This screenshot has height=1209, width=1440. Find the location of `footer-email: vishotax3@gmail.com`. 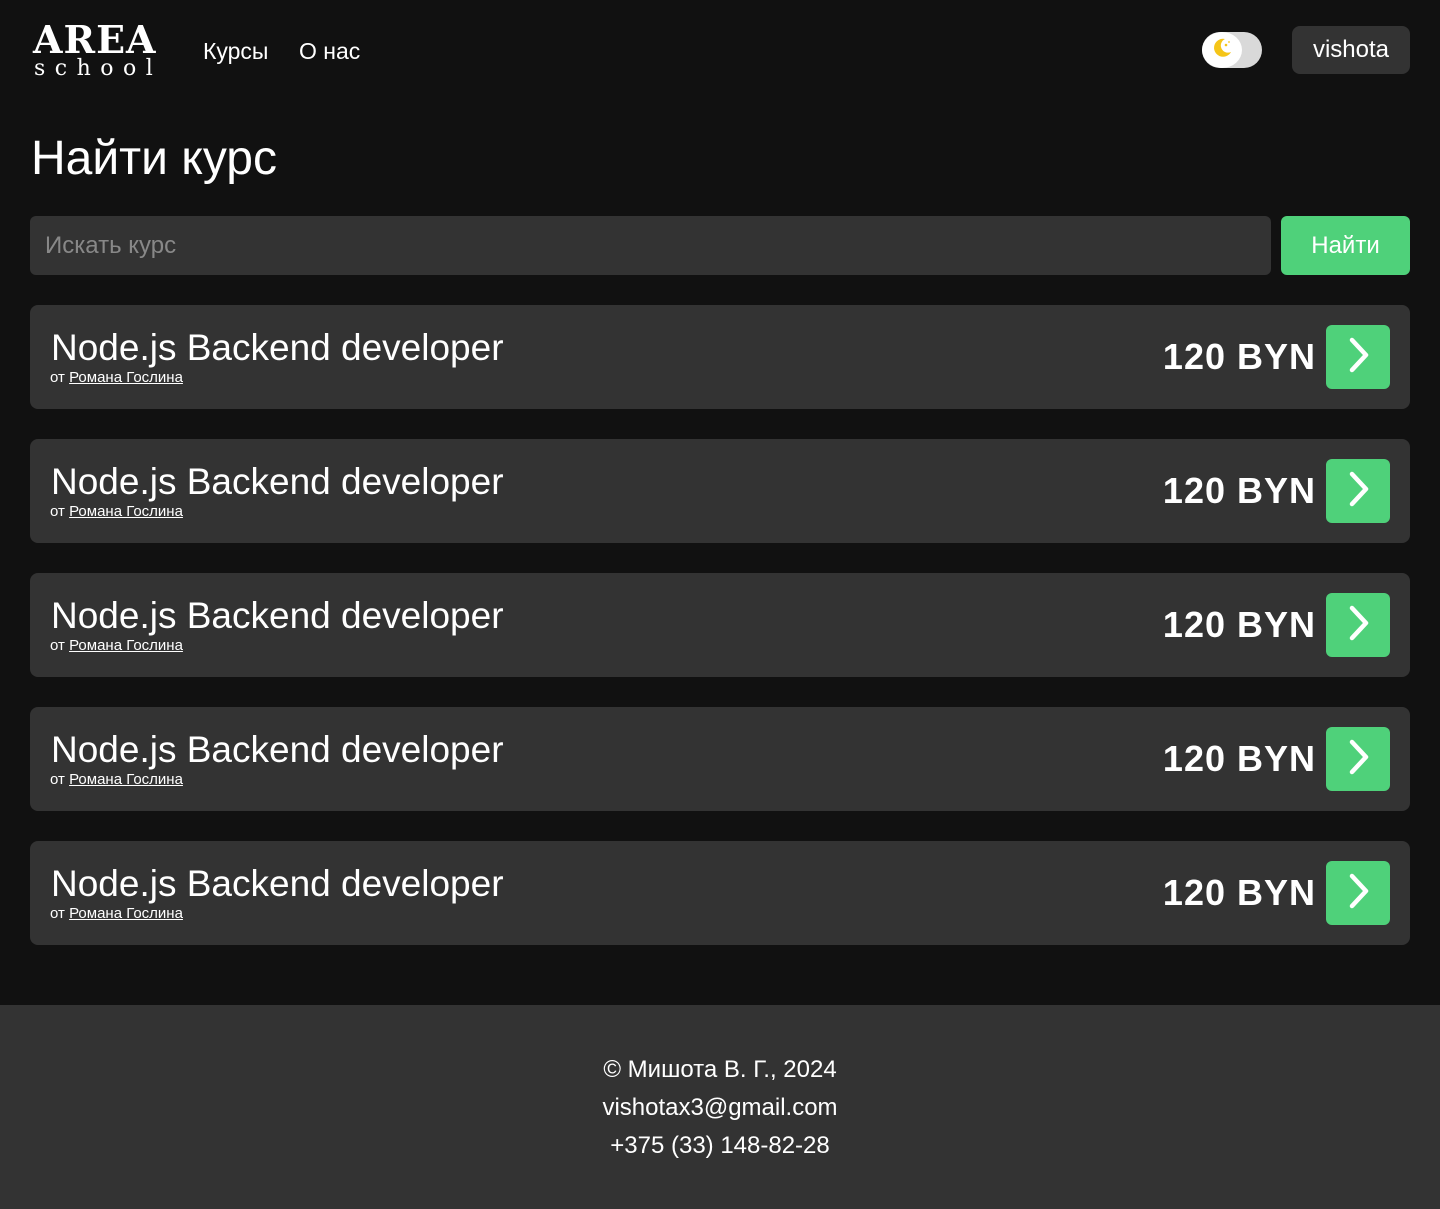

footer-email: vishotax3@gmail.com is located at coordinates (720, 1108).